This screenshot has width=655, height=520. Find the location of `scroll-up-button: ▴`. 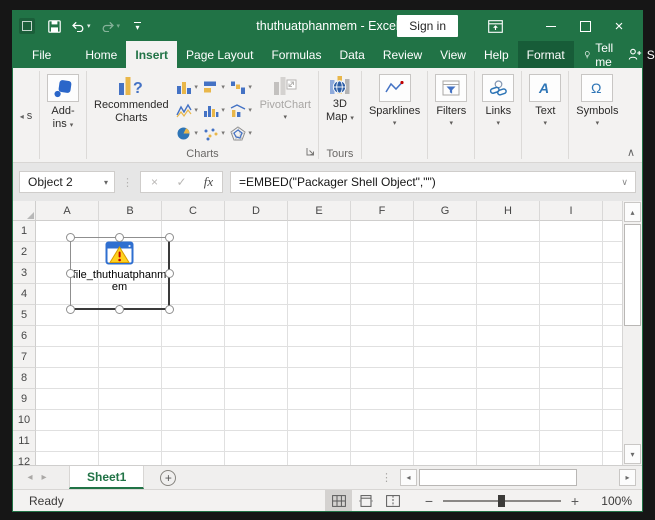

scroll-up-button: ▴ is located at coordinates (632, 212).